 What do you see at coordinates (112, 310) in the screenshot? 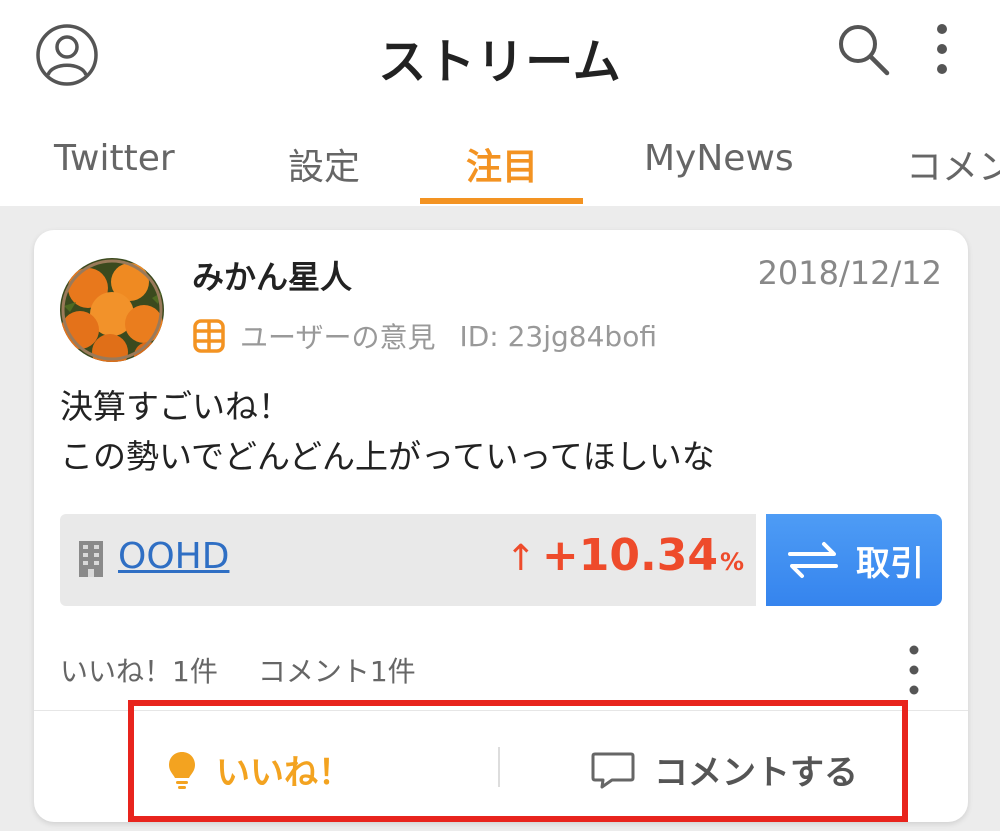
I see `avatar` at bounding box center [112, 310].